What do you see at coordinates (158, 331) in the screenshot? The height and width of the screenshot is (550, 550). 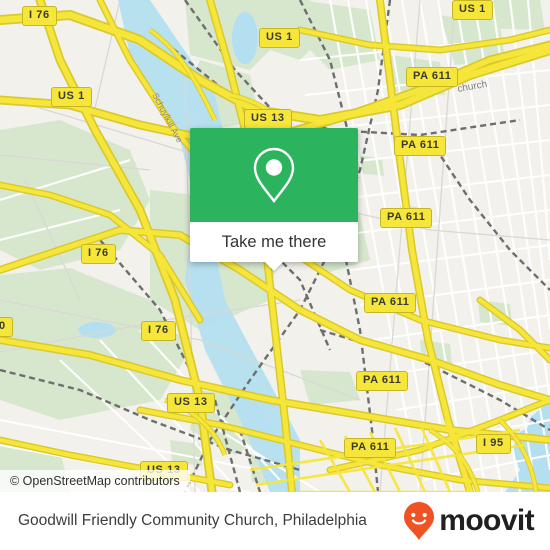 I see `road-shield-i76-lower-left: I 76` at bounding box center [158, 331].